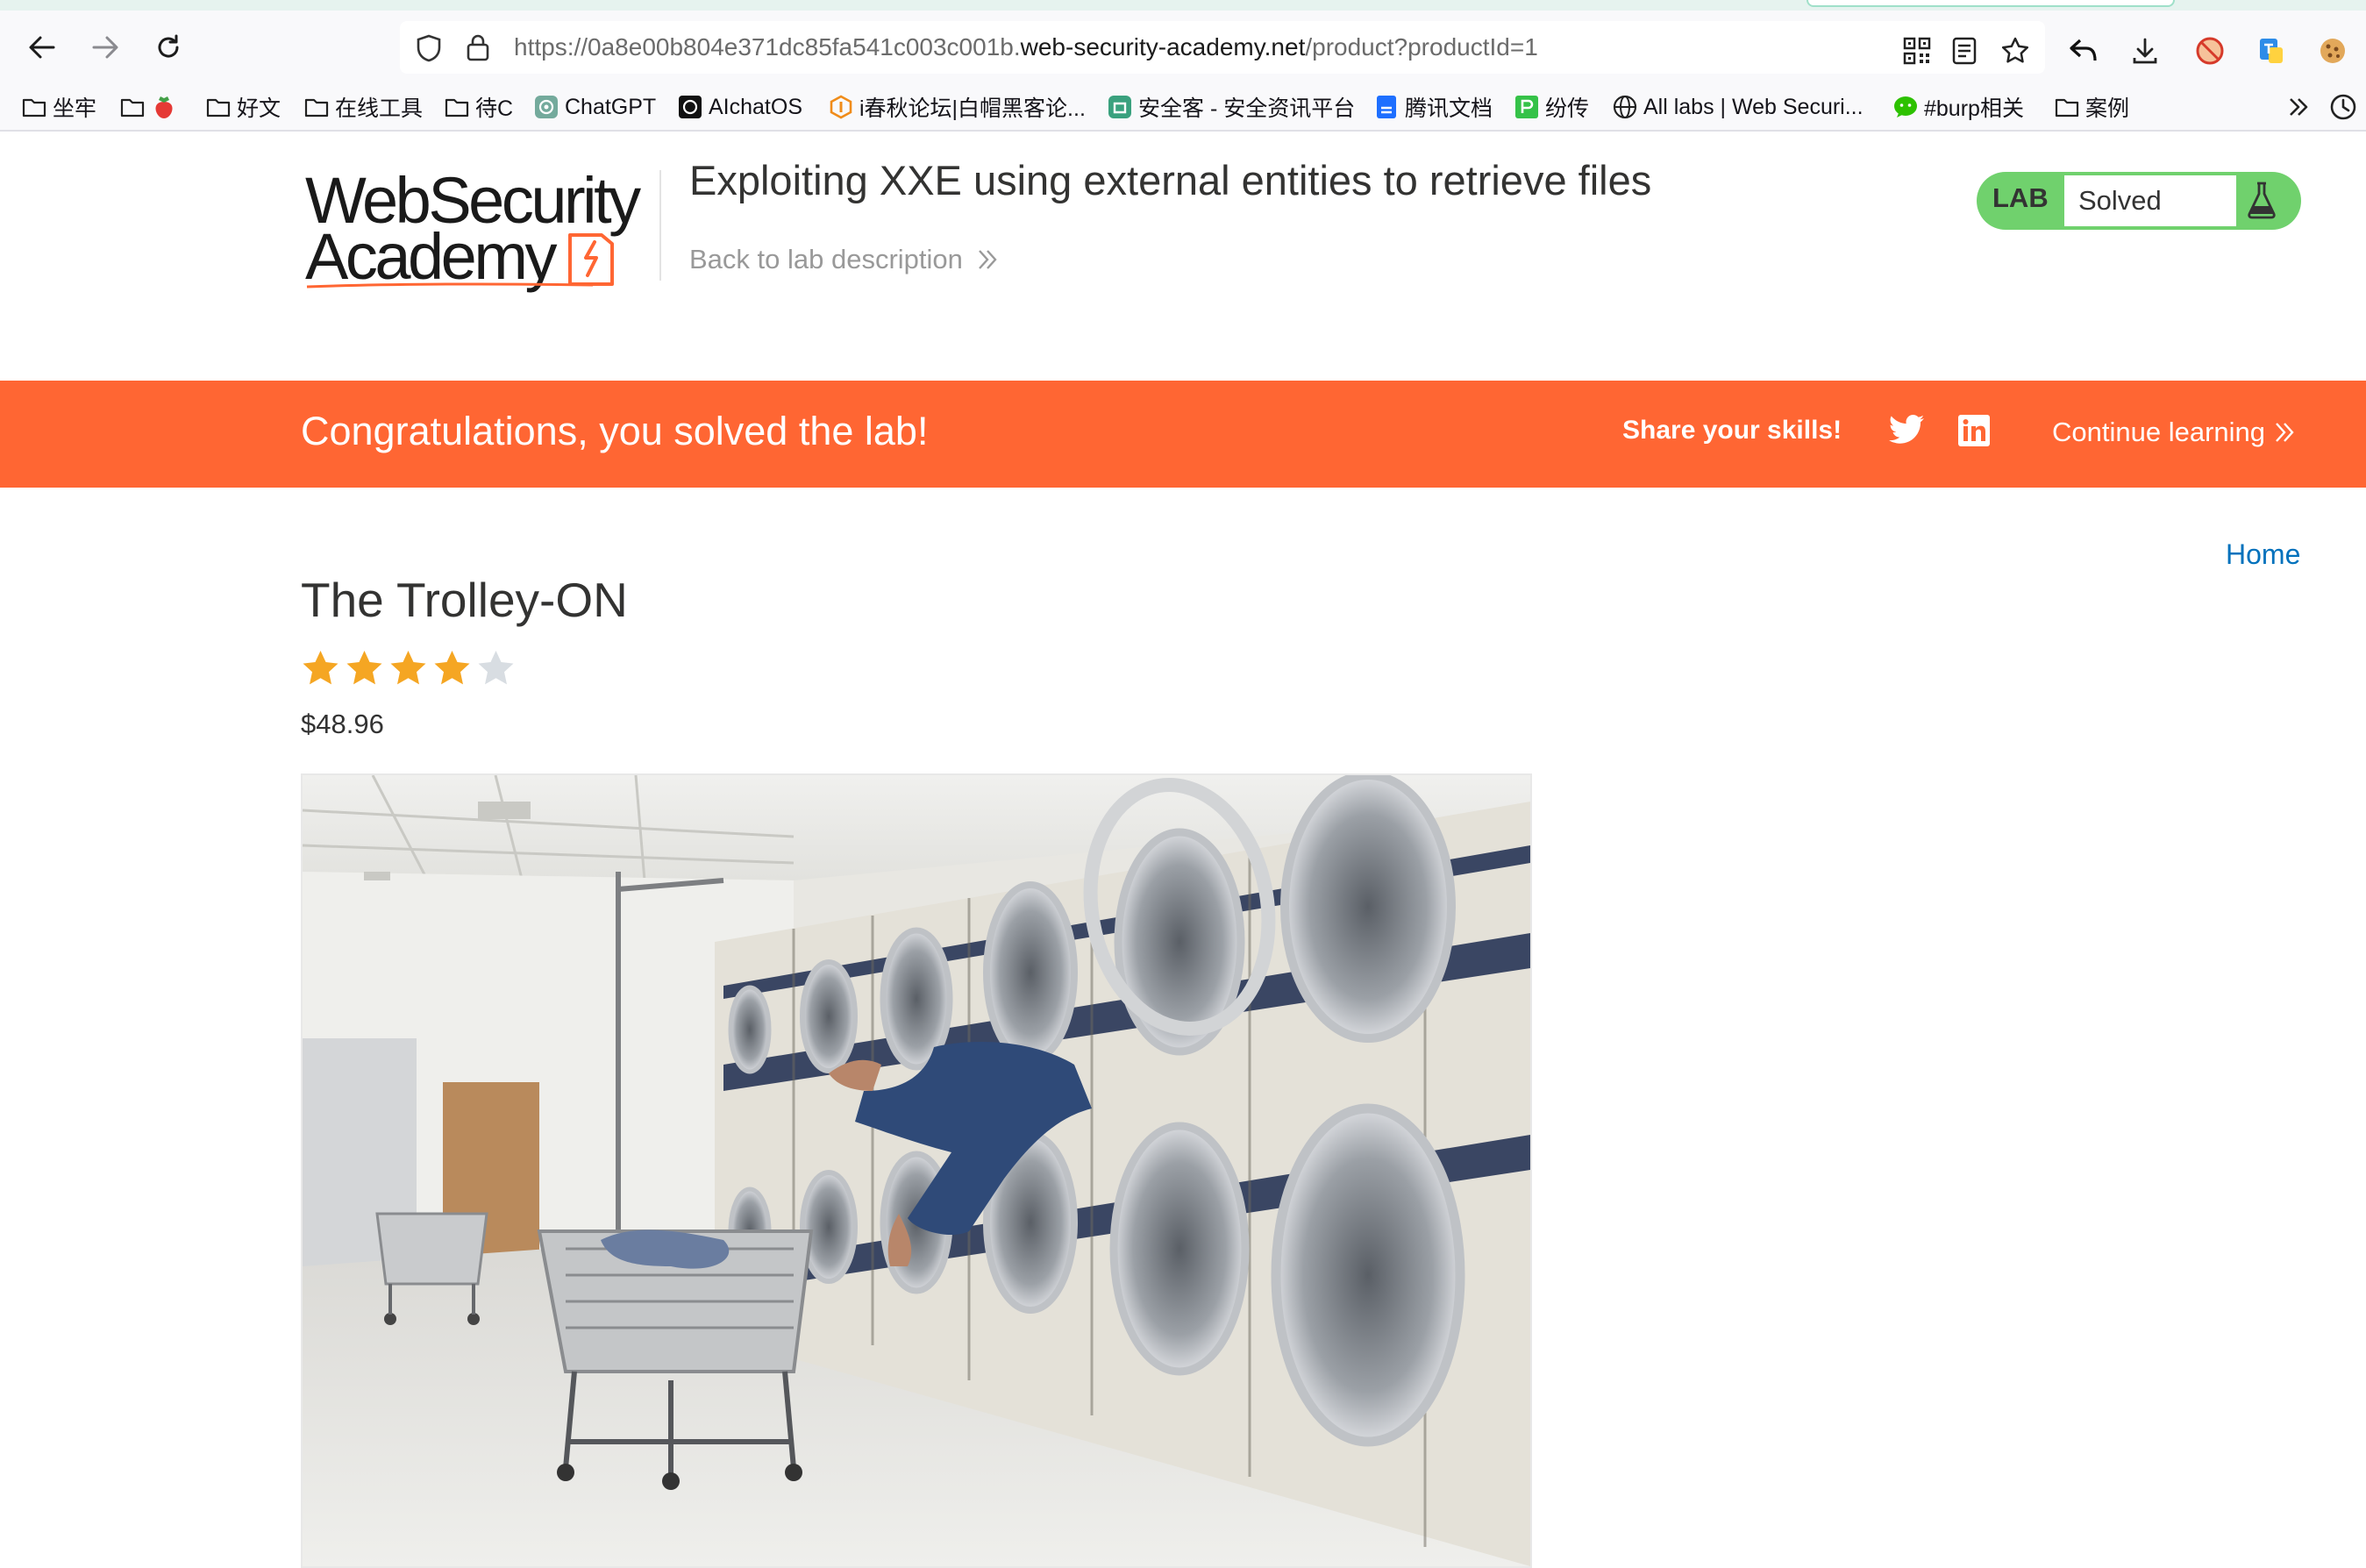  I want to click on qr-code-icon, so click(1917, 51).